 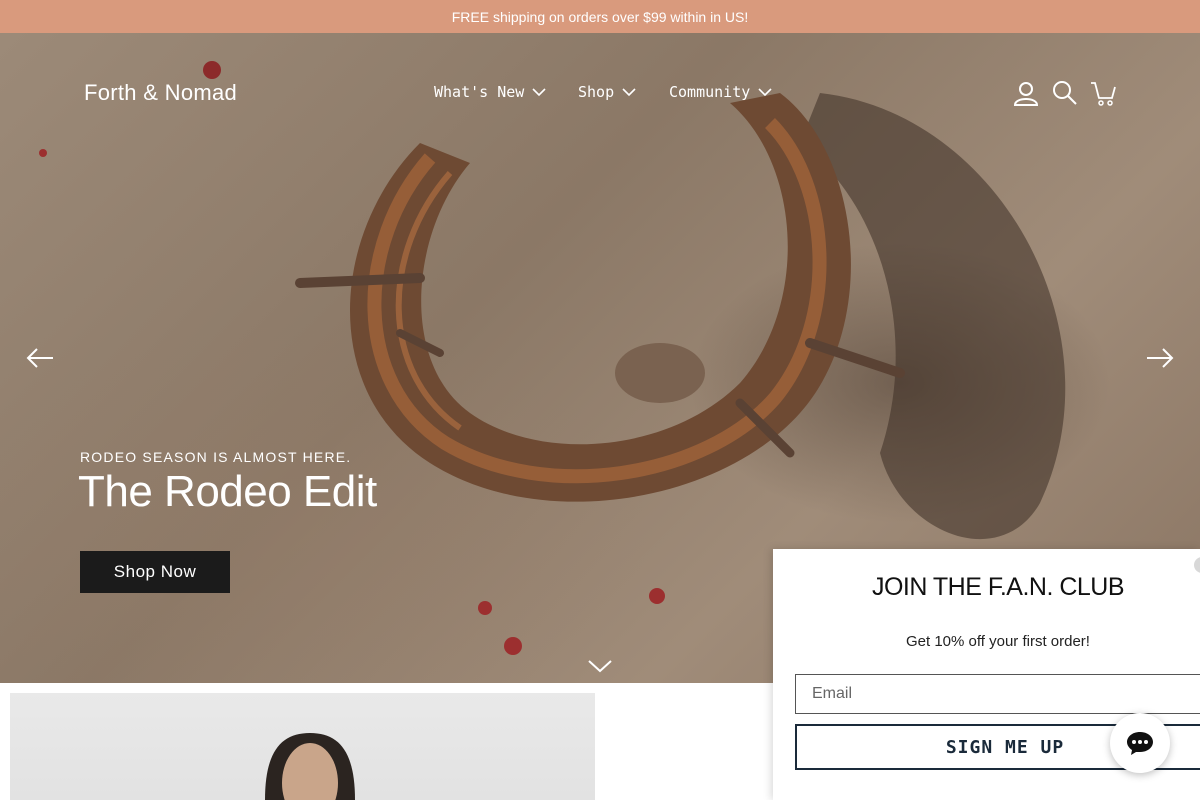 I want to click on shop-now-button: Shop Now, so click(x=155, y=572).